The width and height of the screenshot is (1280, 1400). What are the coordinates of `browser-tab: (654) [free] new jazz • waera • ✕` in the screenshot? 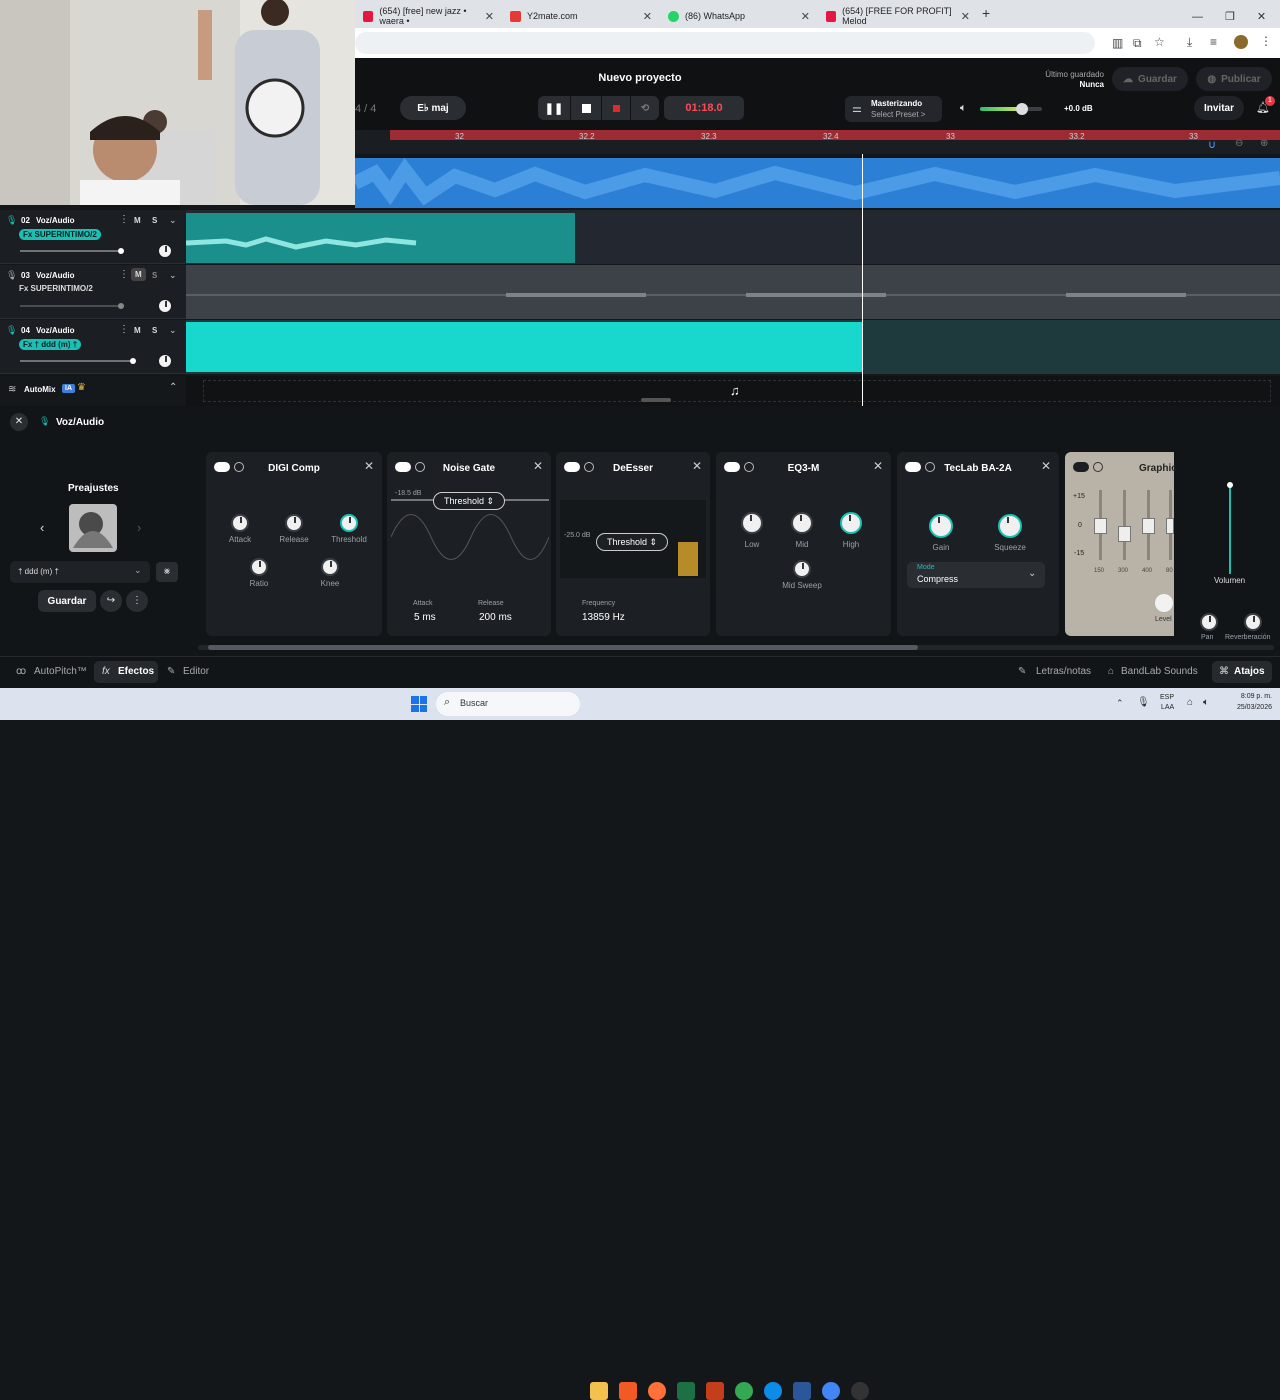 It's located at (427, 16).